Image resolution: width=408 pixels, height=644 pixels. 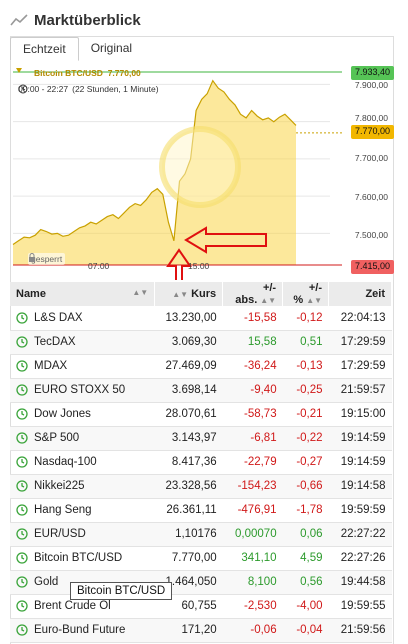 What do you see at coordinates (72, 606) in the screenshot?
I see `row-name: Brent Crude Ol` at bounding box center [72, 606].